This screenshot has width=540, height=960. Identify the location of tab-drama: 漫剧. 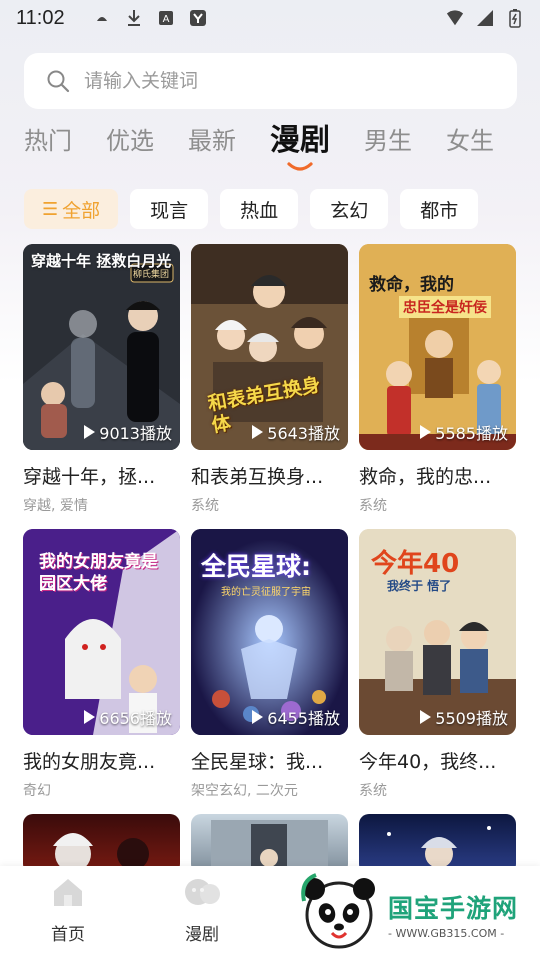
(300, 146).